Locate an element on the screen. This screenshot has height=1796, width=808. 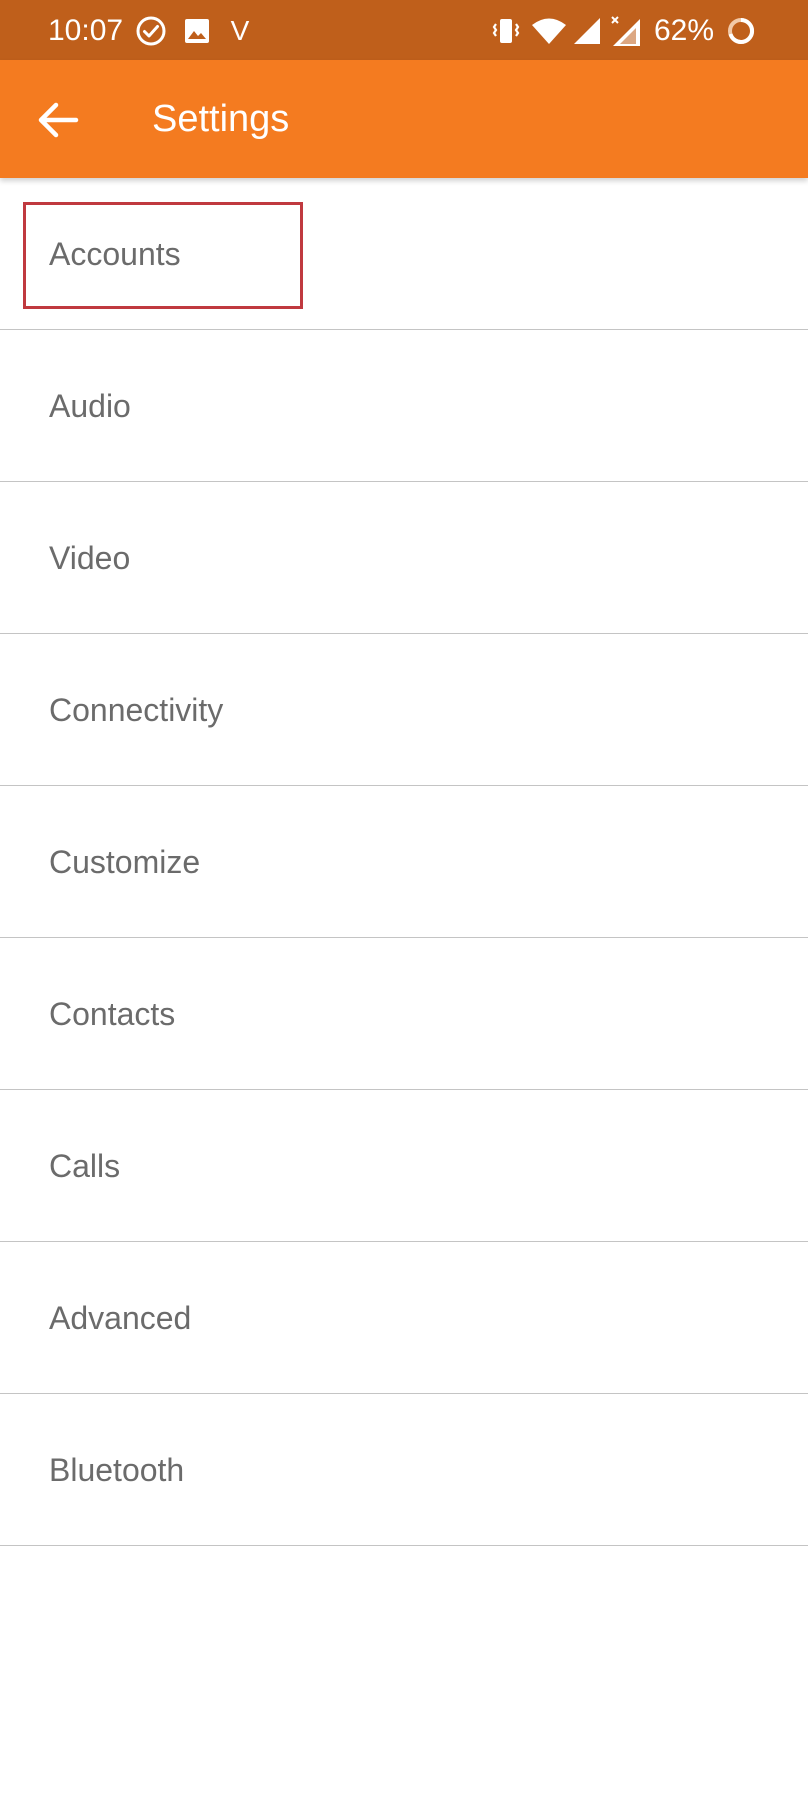
battery-percent: 62% is located at coordinates (684, 30).